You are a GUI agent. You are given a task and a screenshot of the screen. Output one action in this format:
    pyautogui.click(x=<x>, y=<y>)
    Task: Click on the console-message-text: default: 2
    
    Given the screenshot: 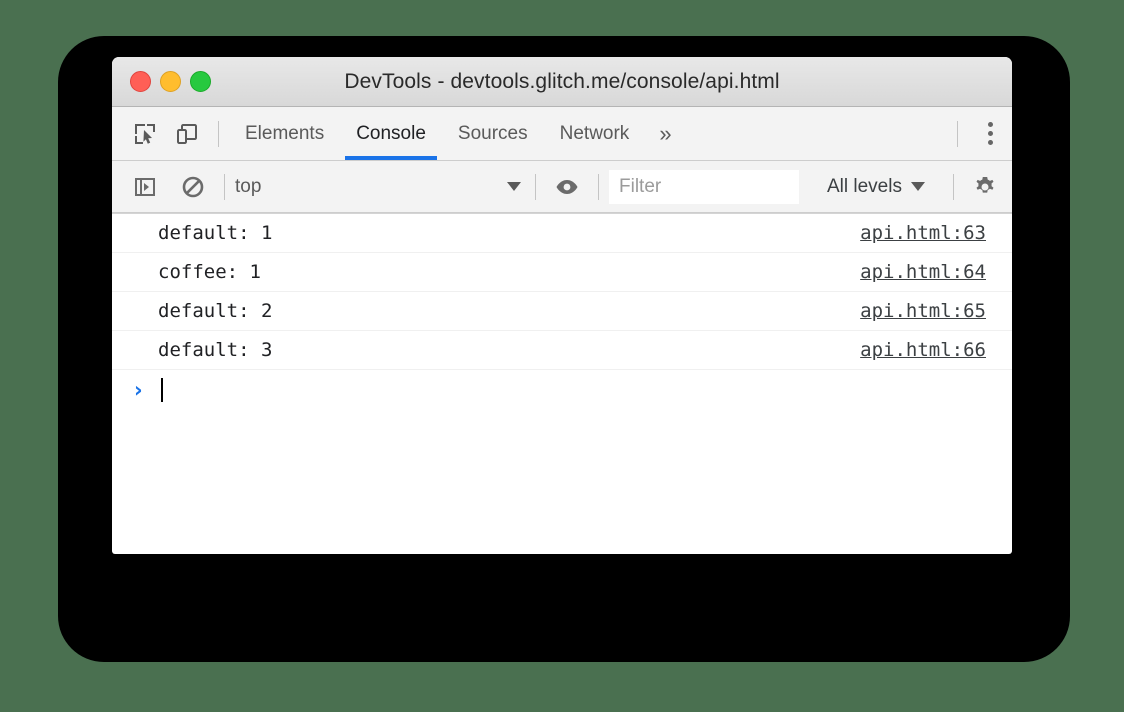 What is the action you would take?
    pyautogui.click(x=215, y=311)
    